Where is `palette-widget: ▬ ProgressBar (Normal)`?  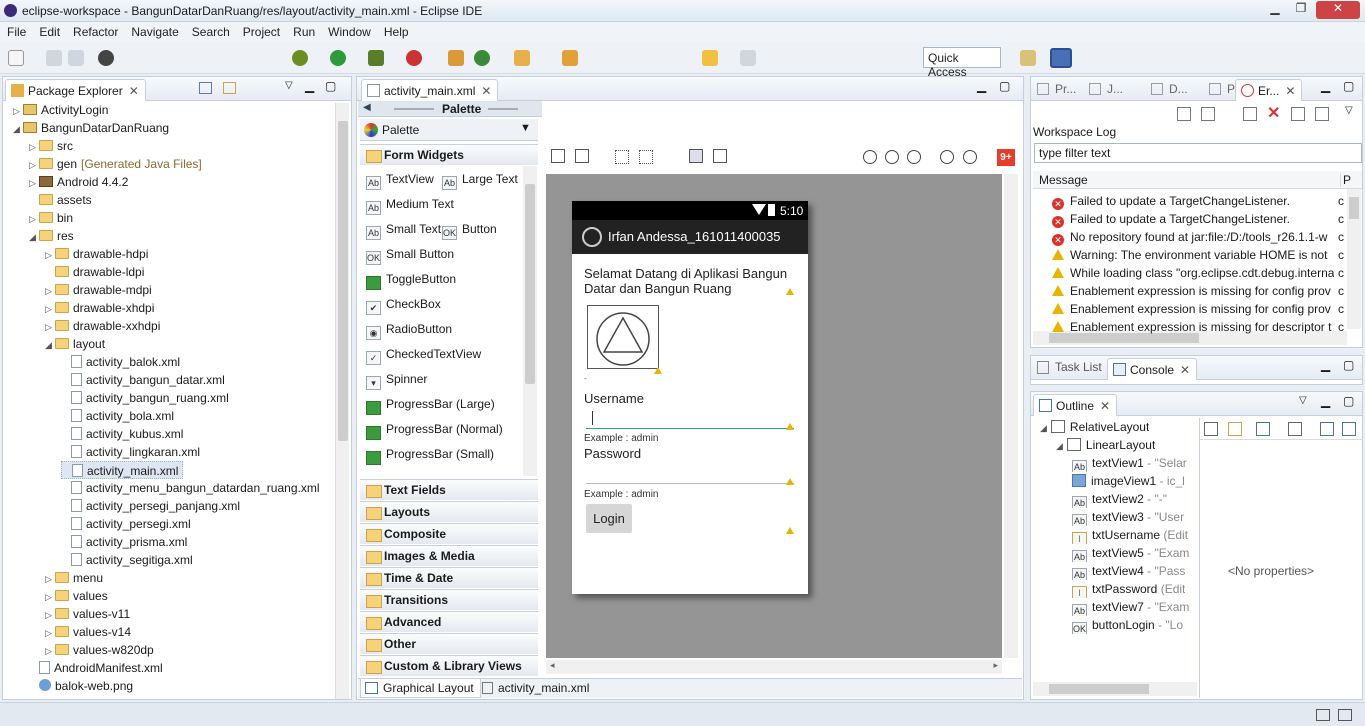
palette-widget: ▬ ProgressBar (Normal) is located at coordinates (434, 429).